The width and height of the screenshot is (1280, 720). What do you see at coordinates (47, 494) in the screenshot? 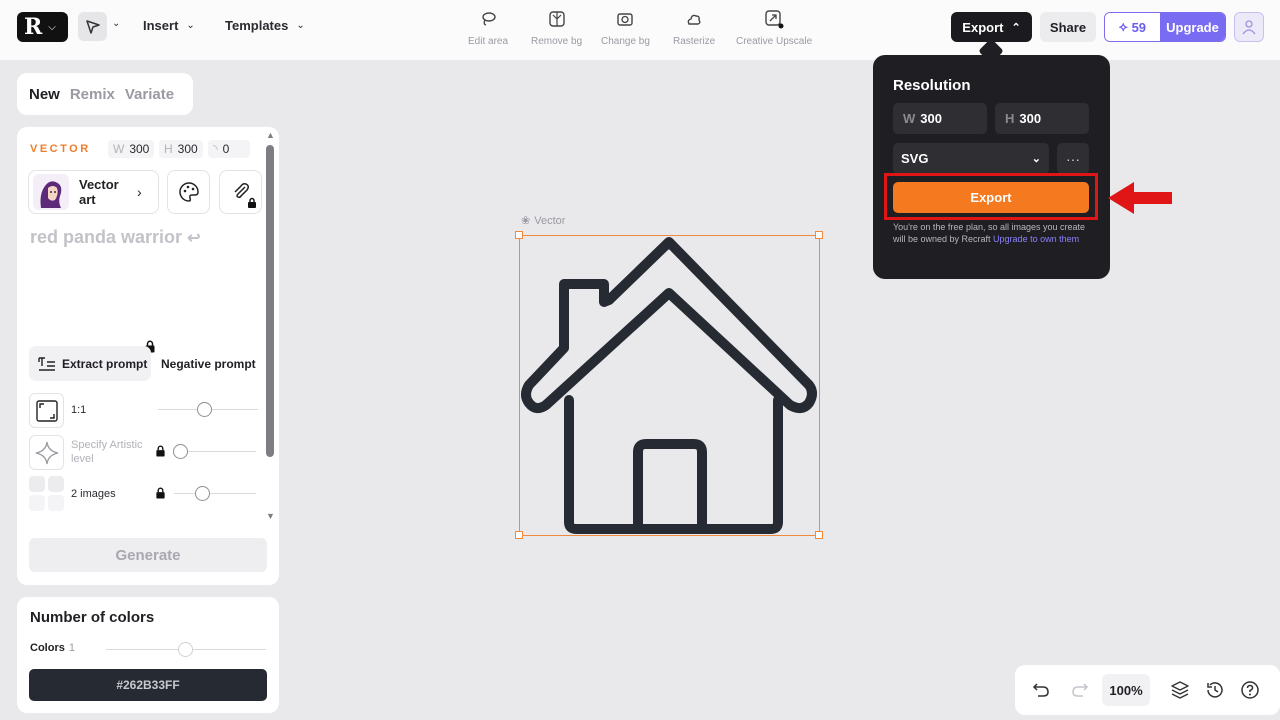
I see `images-count-icon` at bounding box center [47, 494].